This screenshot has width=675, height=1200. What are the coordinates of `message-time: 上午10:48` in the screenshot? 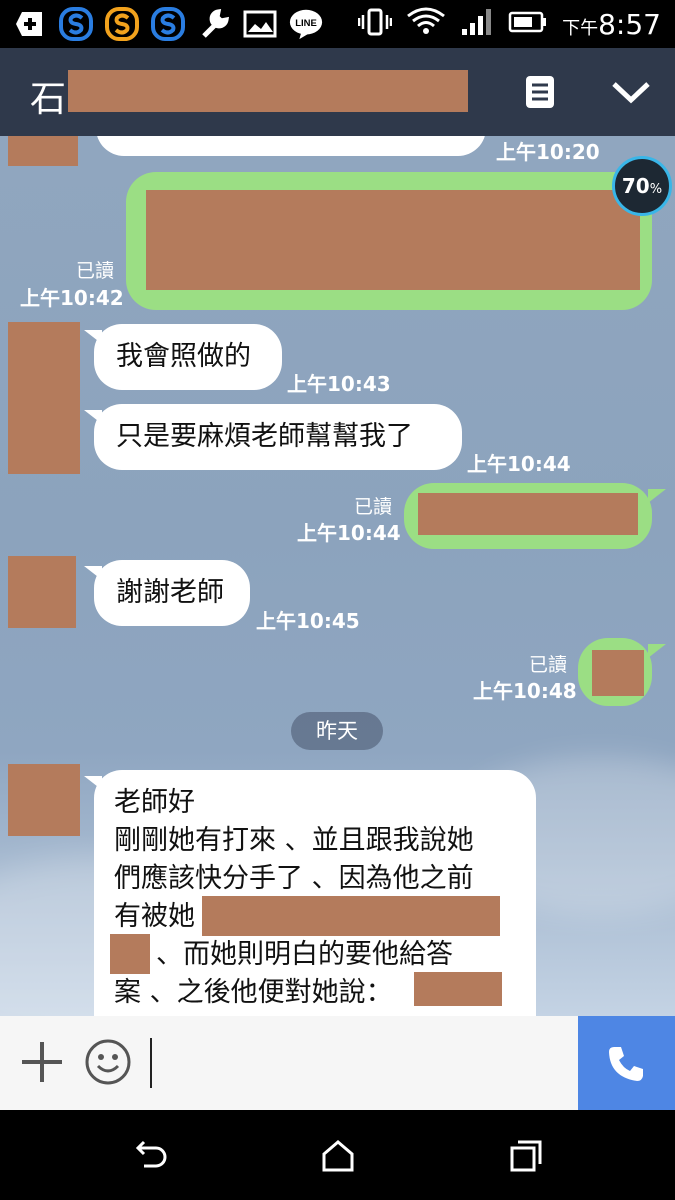 It's located at (525, 691).